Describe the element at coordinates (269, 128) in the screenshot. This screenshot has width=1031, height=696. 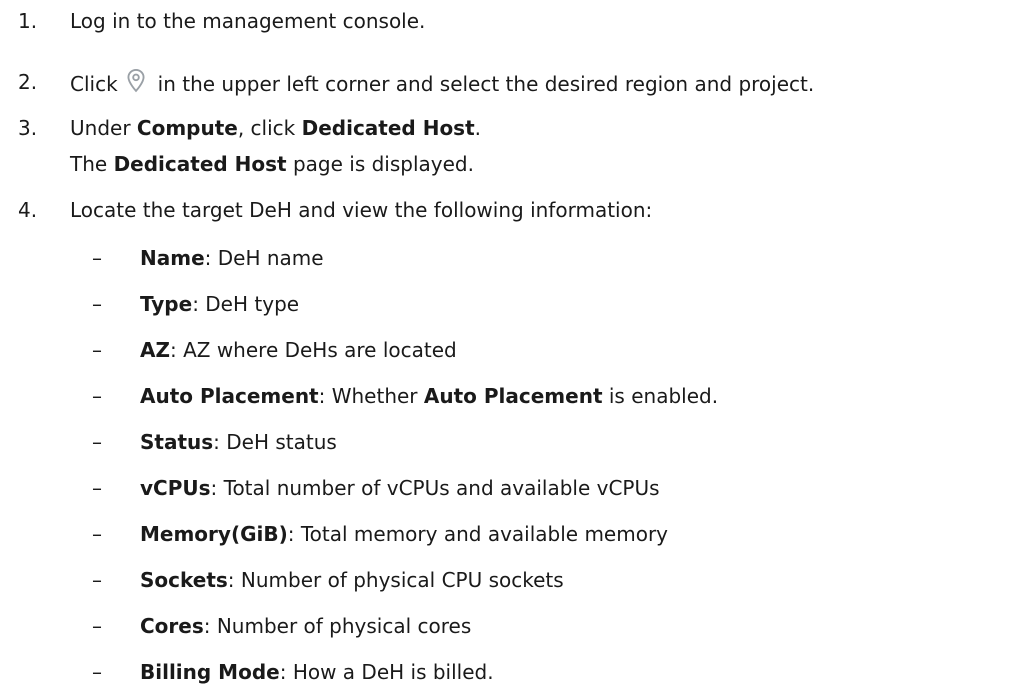
I see `step-text-mid: , click` at that location.